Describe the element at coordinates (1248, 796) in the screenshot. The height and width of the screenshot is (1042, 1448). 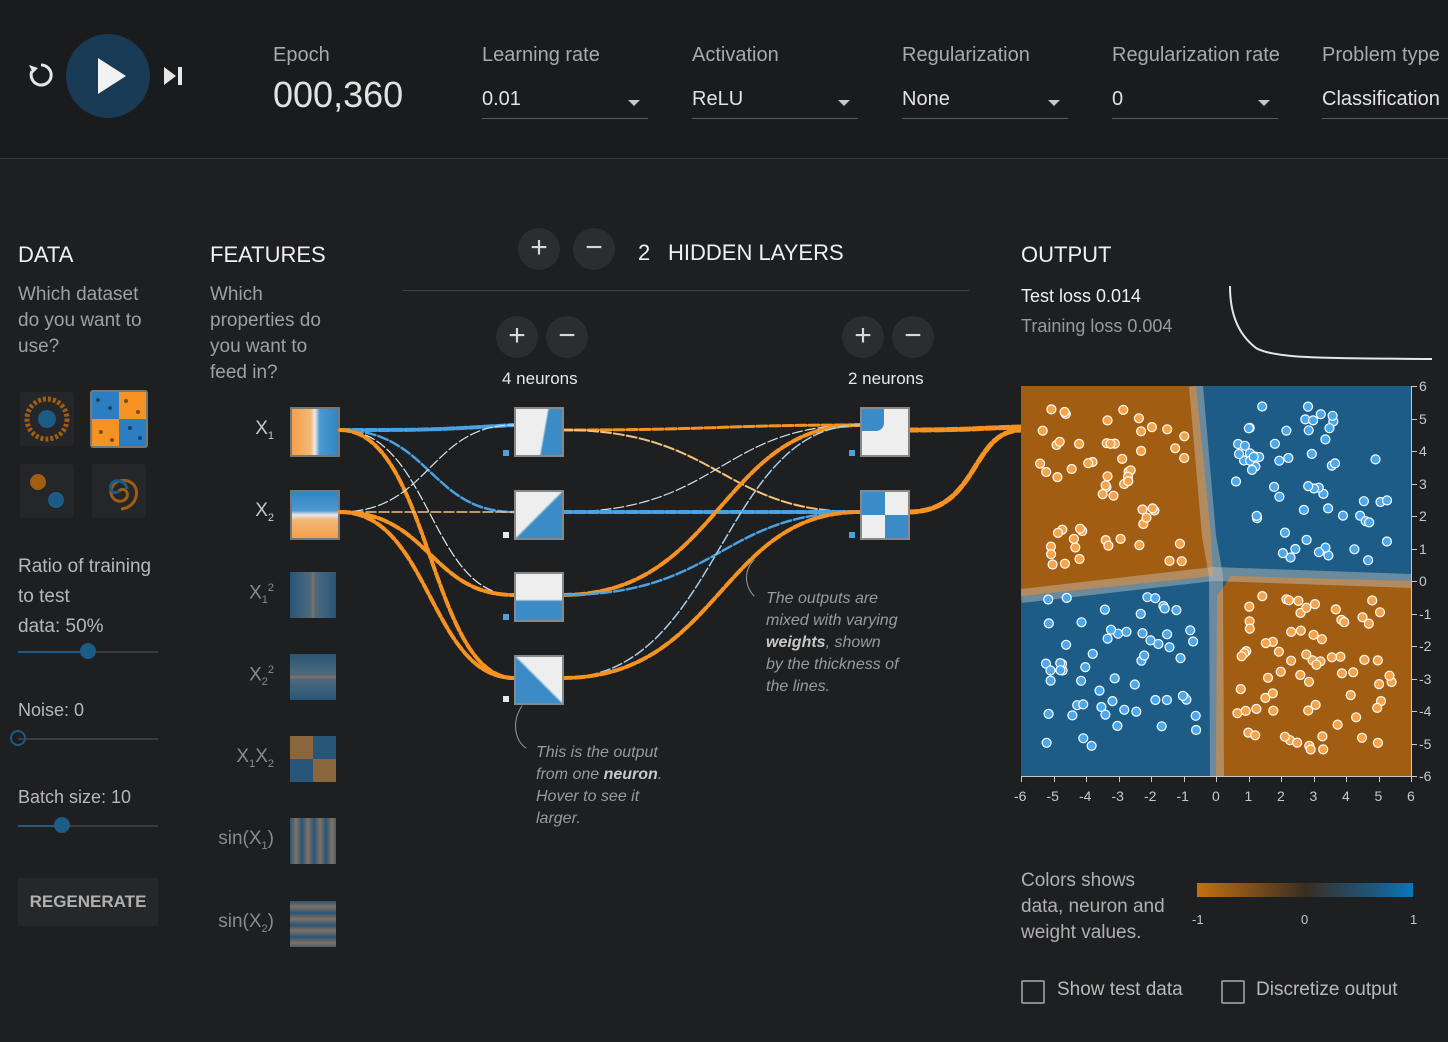
I see `x-axis-tick-label: 1` at that location.